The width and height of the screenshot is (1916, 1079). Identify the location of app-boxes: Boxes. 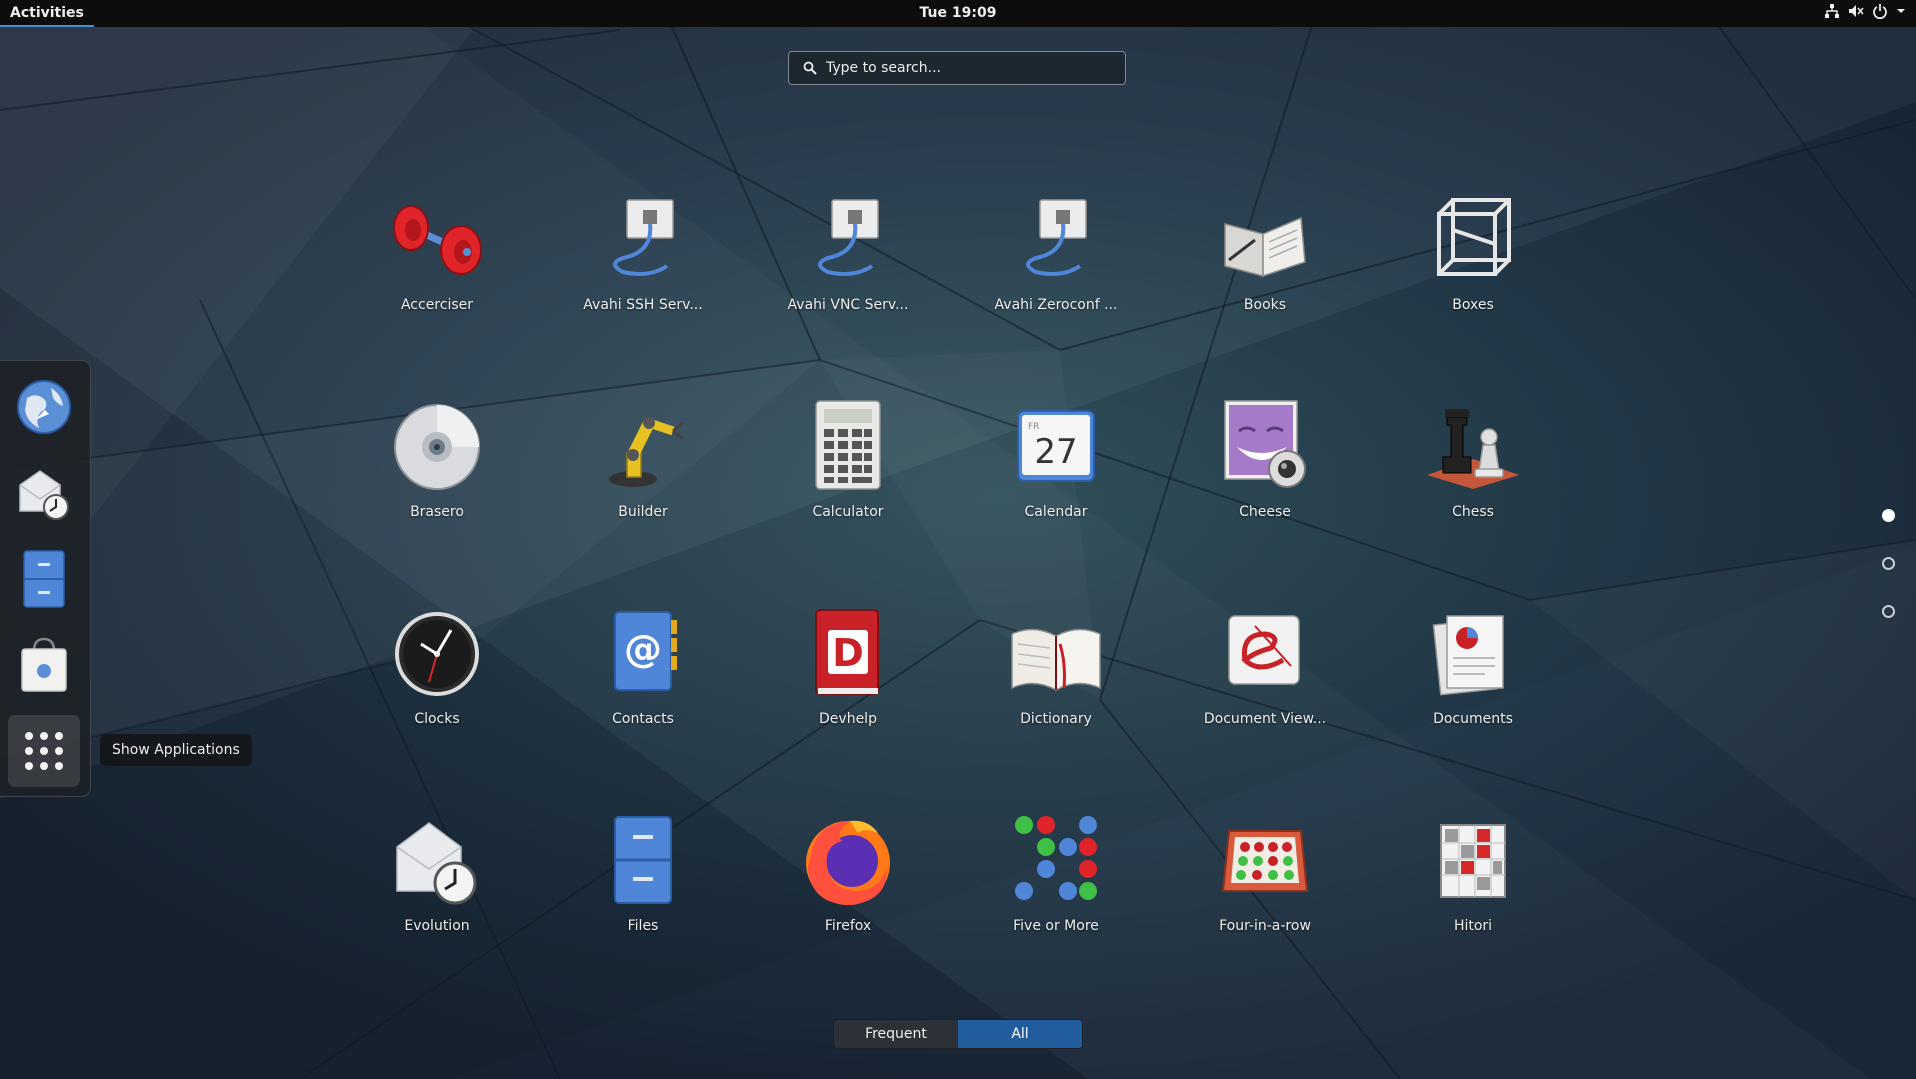
(1473, 282).